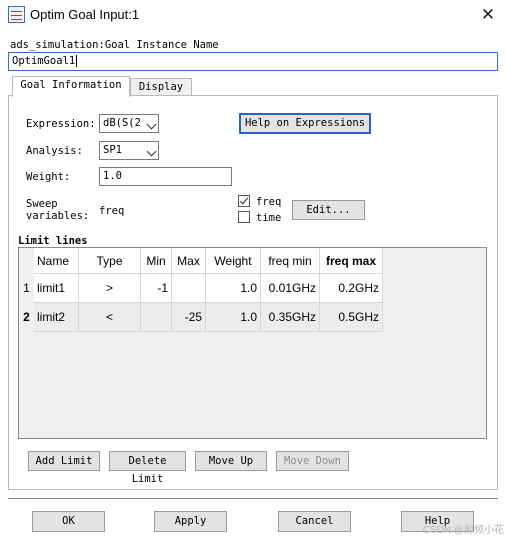  What do you see at coordinates (110, 288) in the screenshot?
I see `table-cell: >` at bounding box center [110, 288].